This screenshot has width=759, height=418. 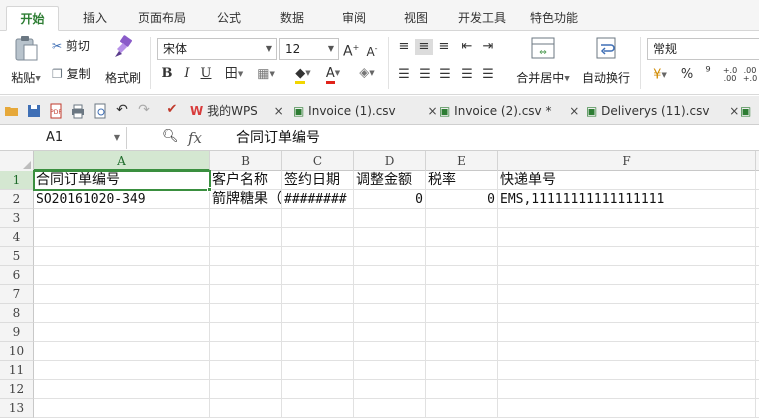 I want to click on row-header-11: 11, so click(x=17, y=370).